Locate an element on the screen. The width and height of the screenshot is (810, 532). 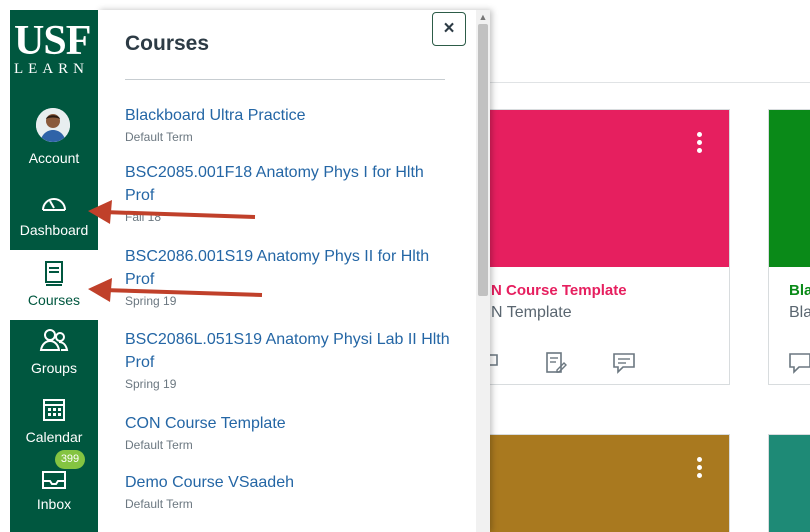
annotation-arrows is located at coordinates (175, 251).